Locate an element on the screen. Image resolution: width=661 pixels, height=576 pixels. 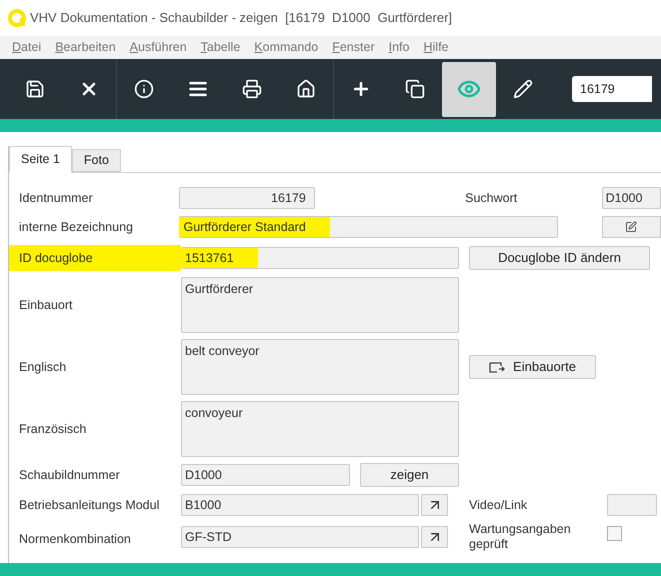
menu-item: Fenster is located at coordinates (353, 47).